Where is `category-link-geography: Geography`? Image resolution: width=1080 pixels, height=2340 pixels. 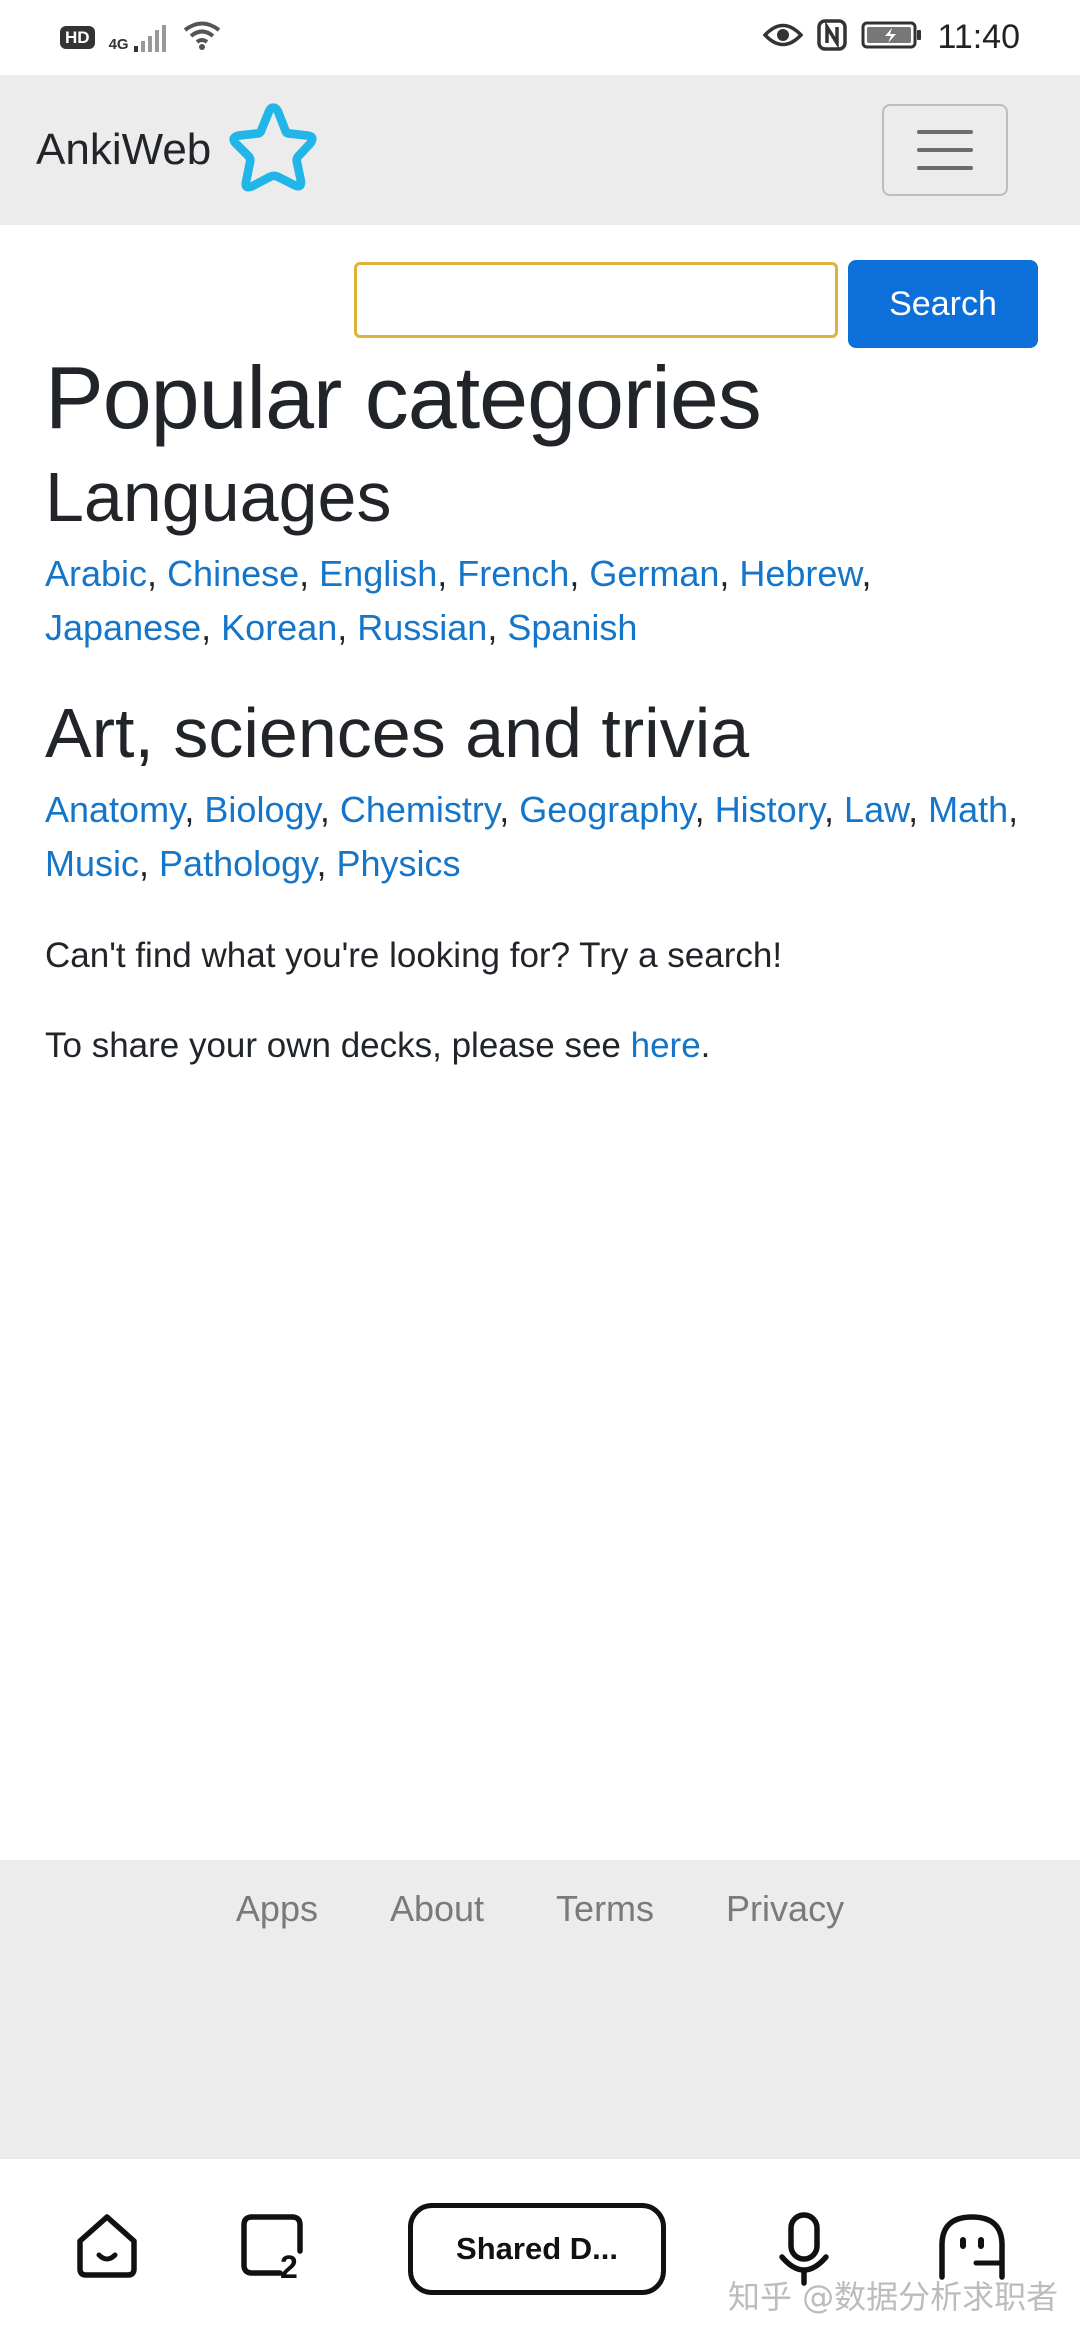
category-link-geography: Geography is located at coordinates (606, 809).